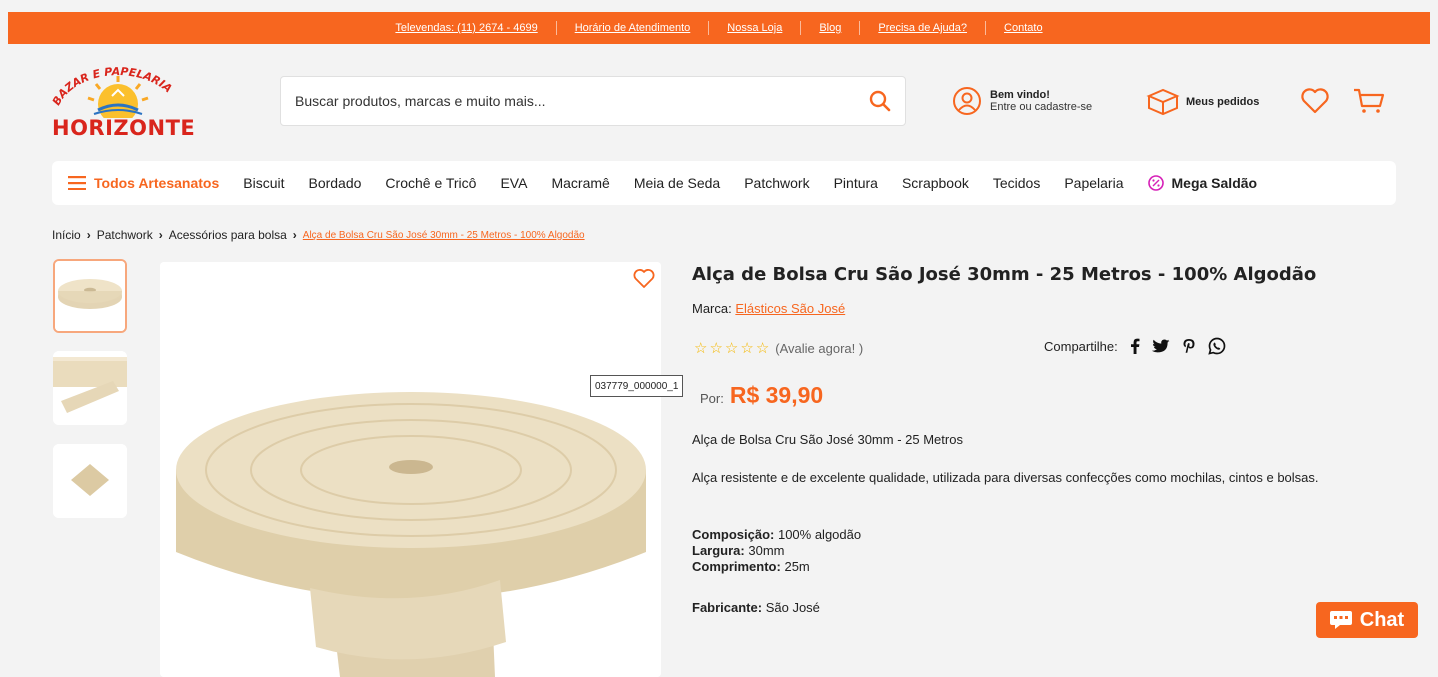 This screenshot has width=1438, height=677. I want to click on product-brand: Marca: Elásticos São José, so click(768, 308).